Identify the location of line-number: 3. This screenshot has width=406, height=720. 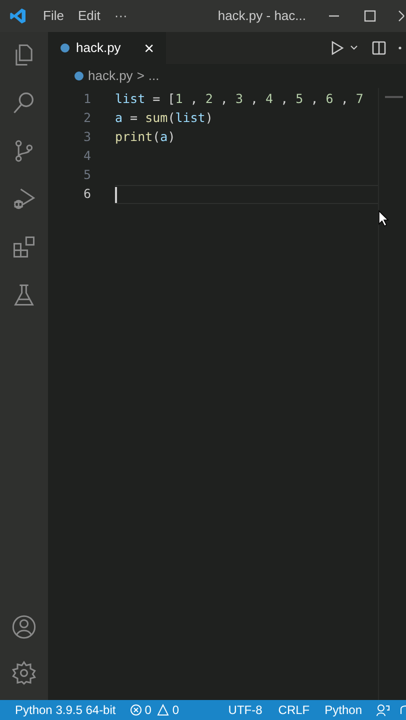
(86, 137).